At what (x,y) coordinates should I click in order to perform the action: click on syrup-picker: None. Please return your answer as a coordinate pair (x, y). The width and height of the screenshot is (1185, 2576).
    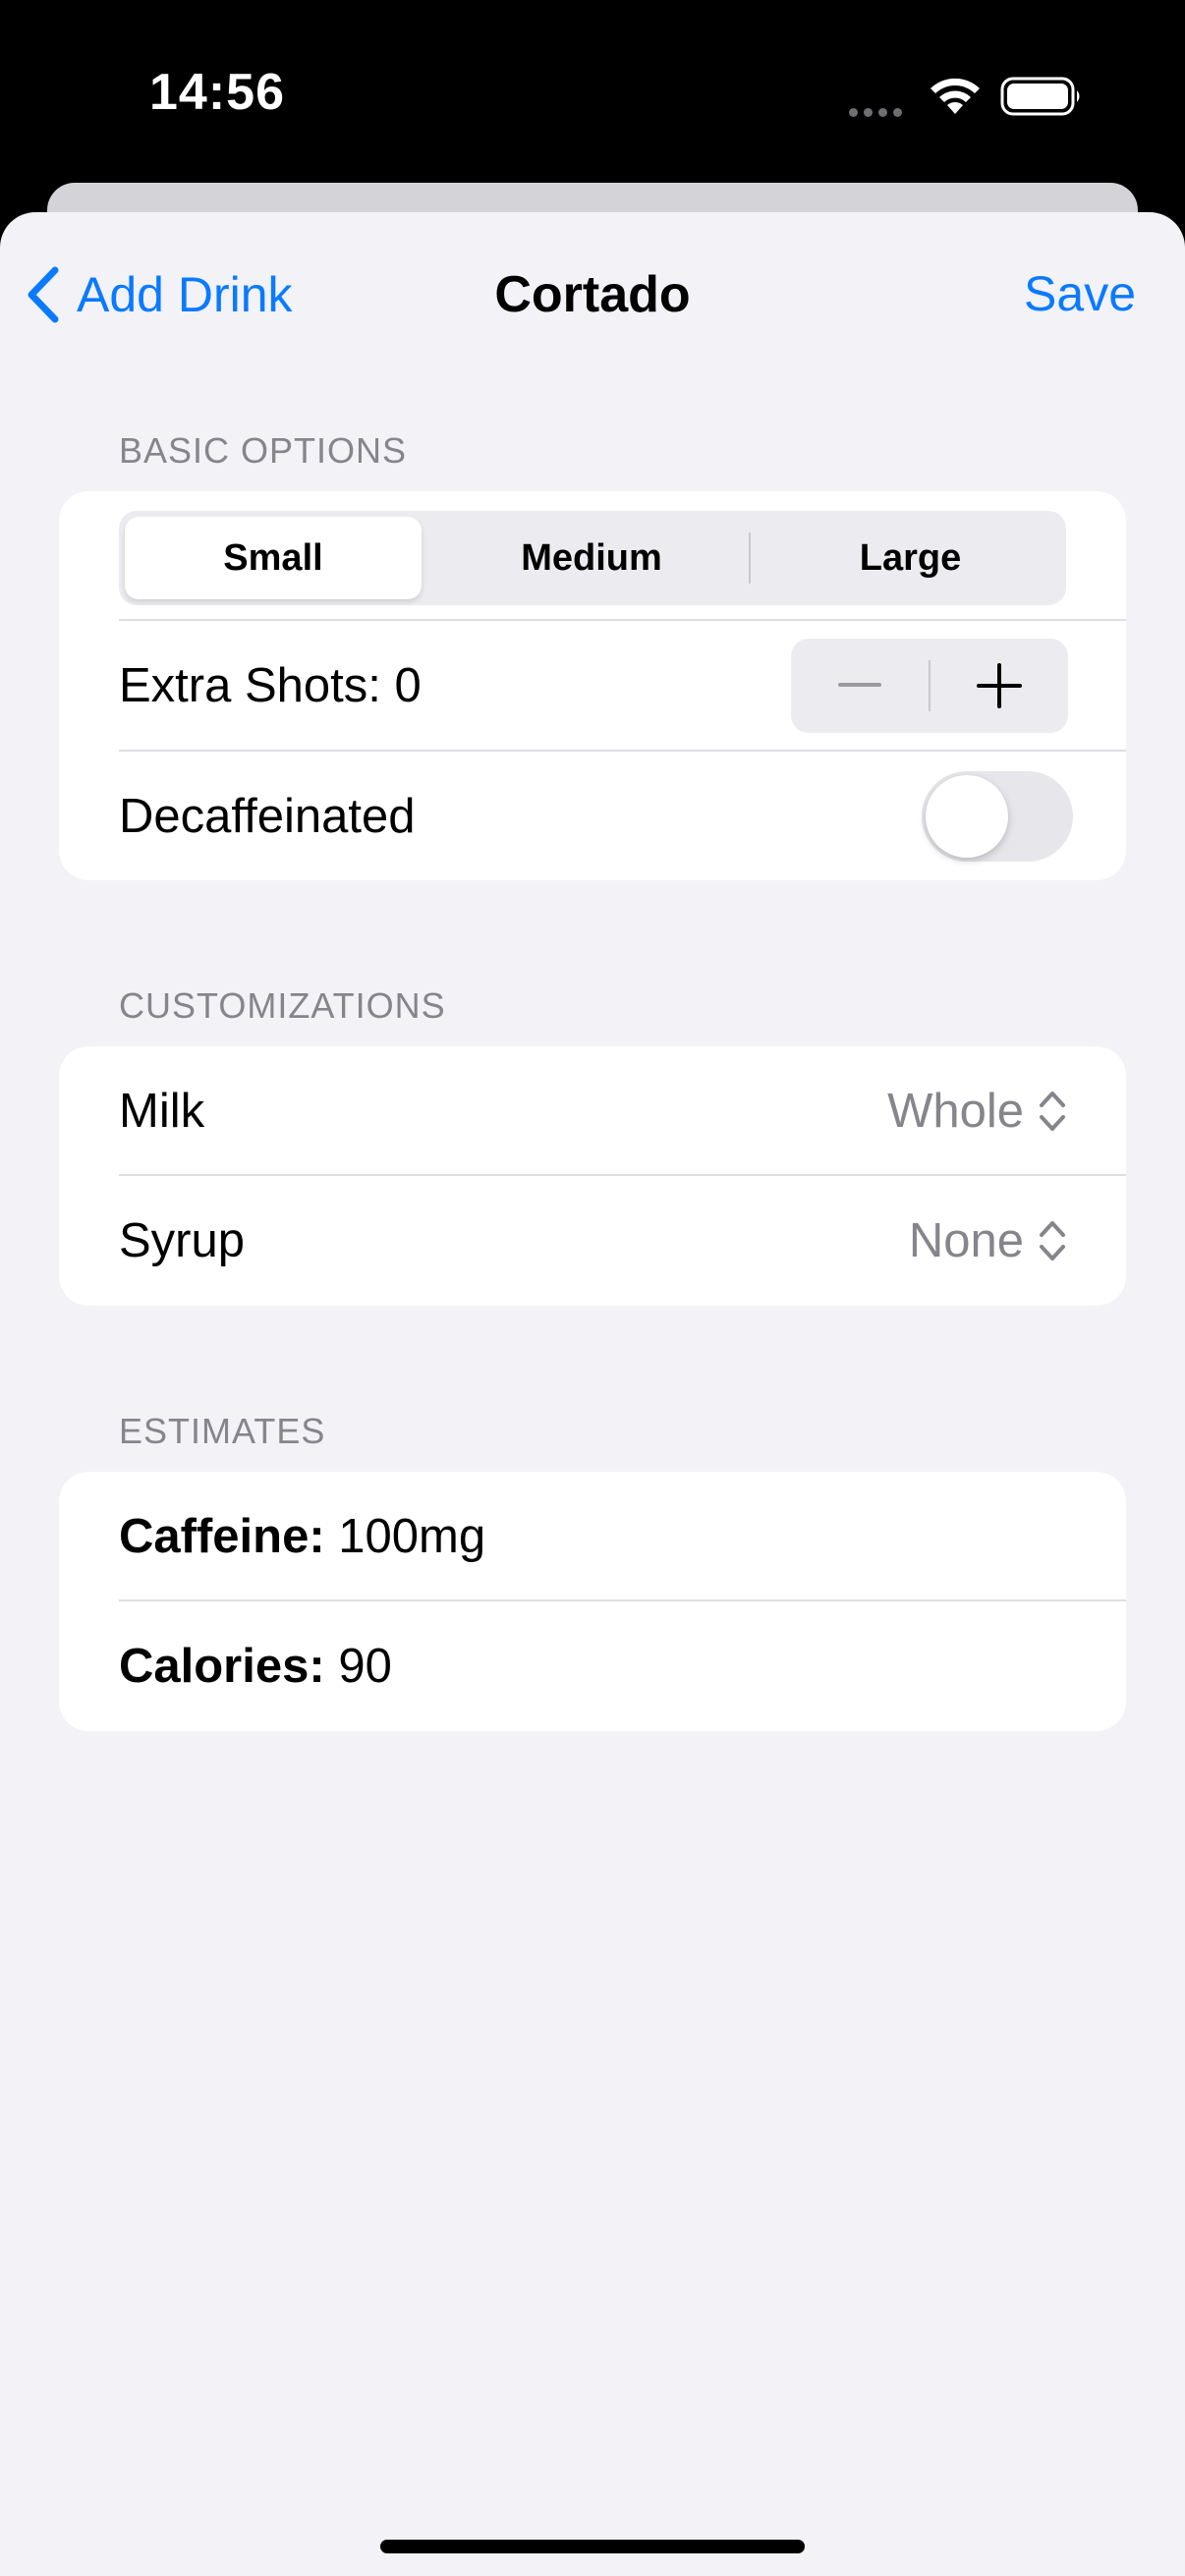
    Looking at the image, I should click on (988, 1240).